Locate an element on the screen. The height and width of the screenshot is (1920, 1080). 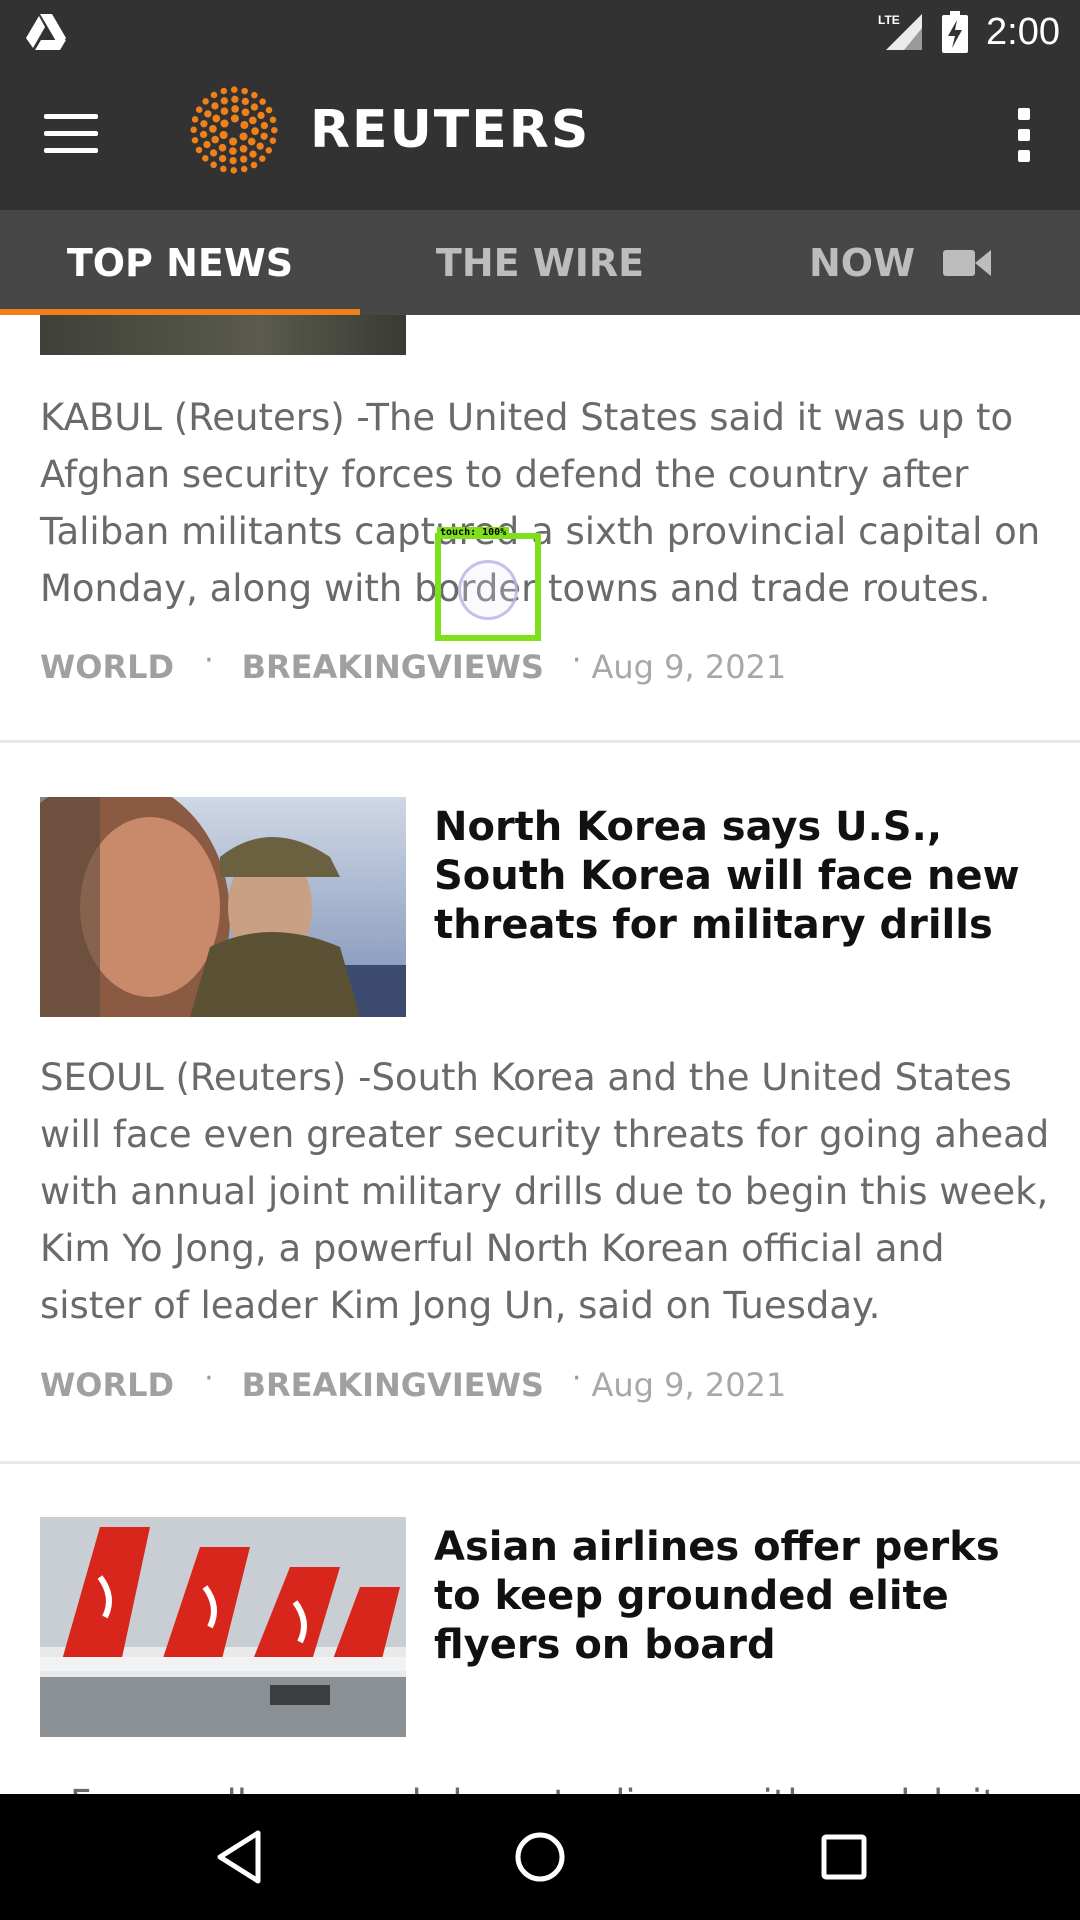
tab-bar: TOP NEWS THE WIRE NOW is located at coordinates (540, 262).